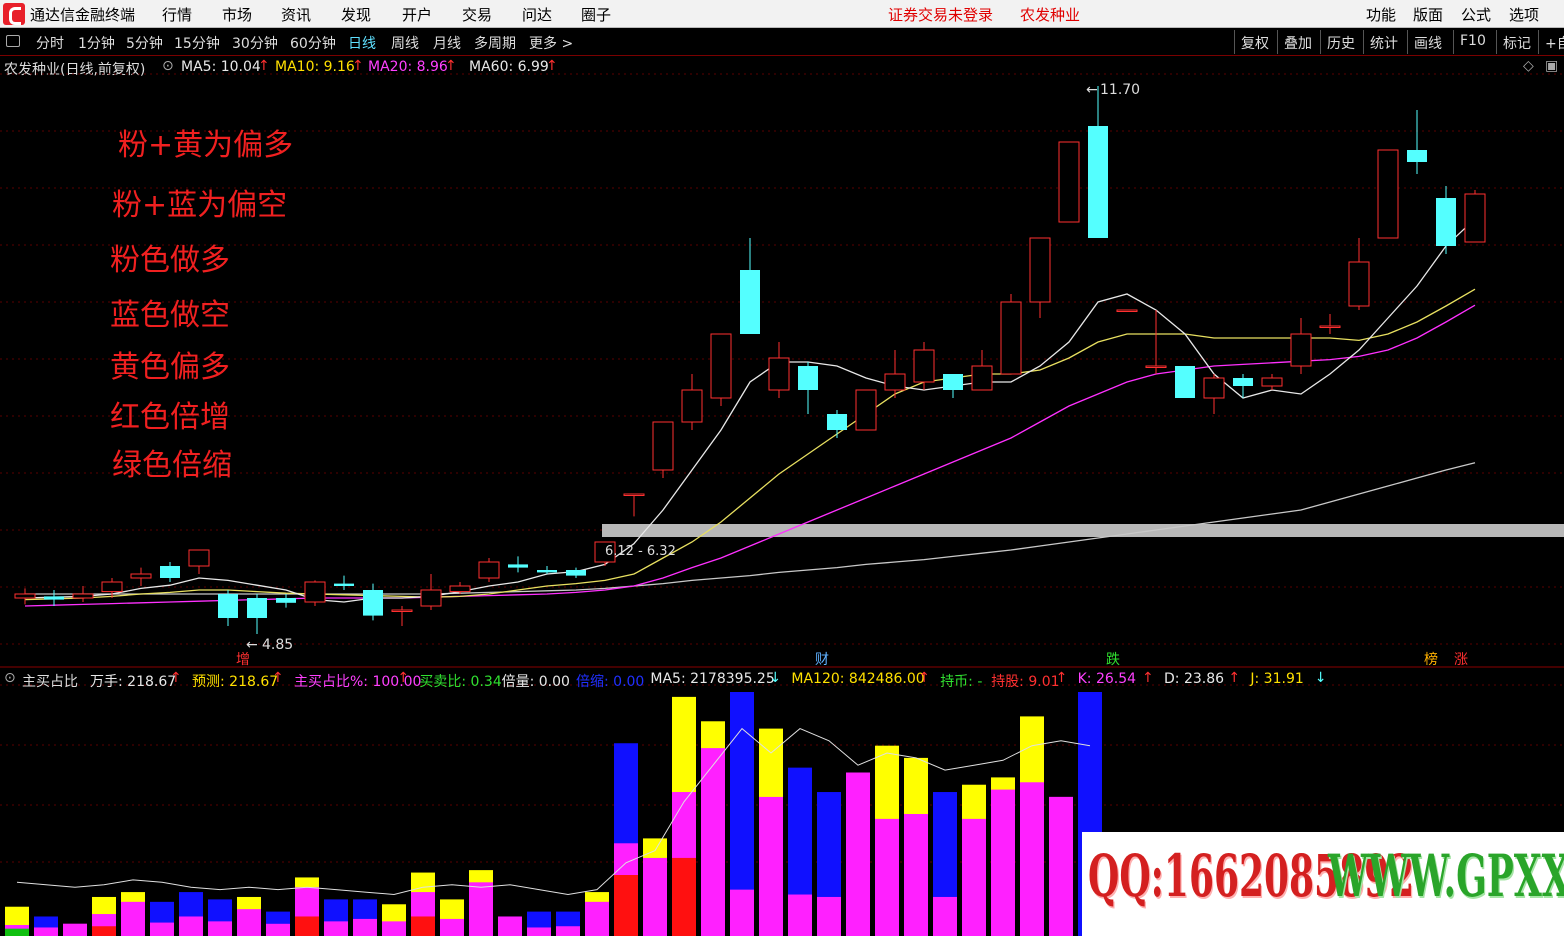 The image size is (1564, 936). Describe the element at coordinates (237, 14) in the screenshot. I see `menu-item-market: 市场` at that location.